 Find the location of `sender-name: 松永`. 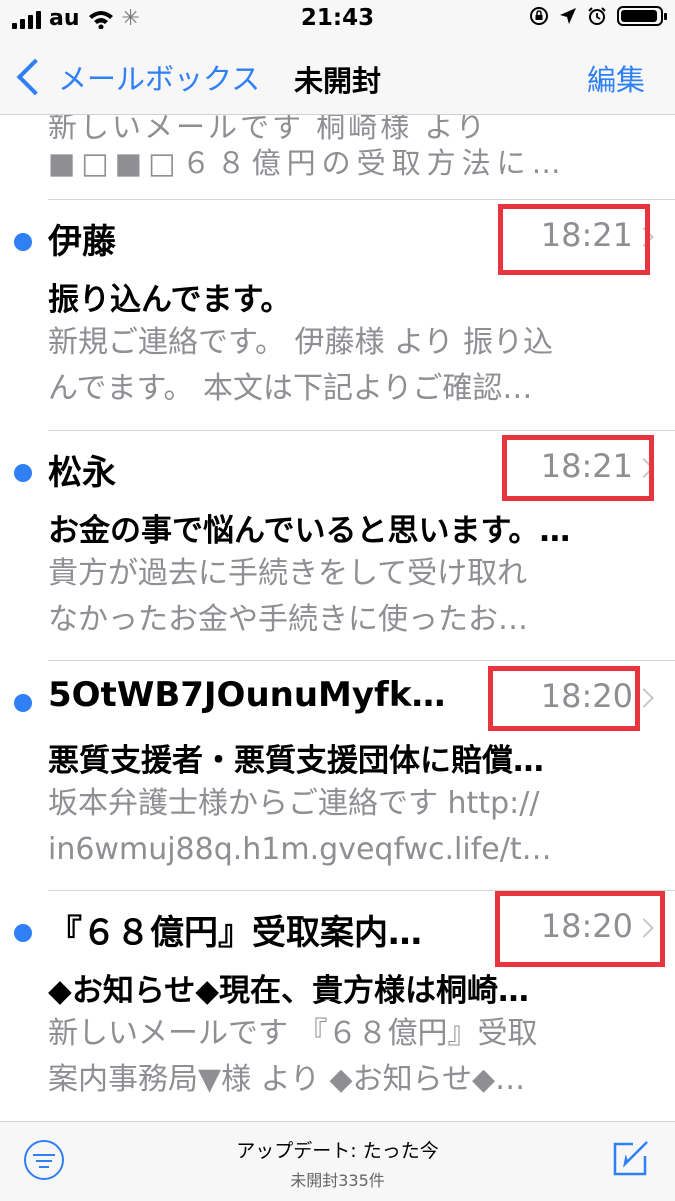

sender-name: 松永 is located at coordinates (82, 473).